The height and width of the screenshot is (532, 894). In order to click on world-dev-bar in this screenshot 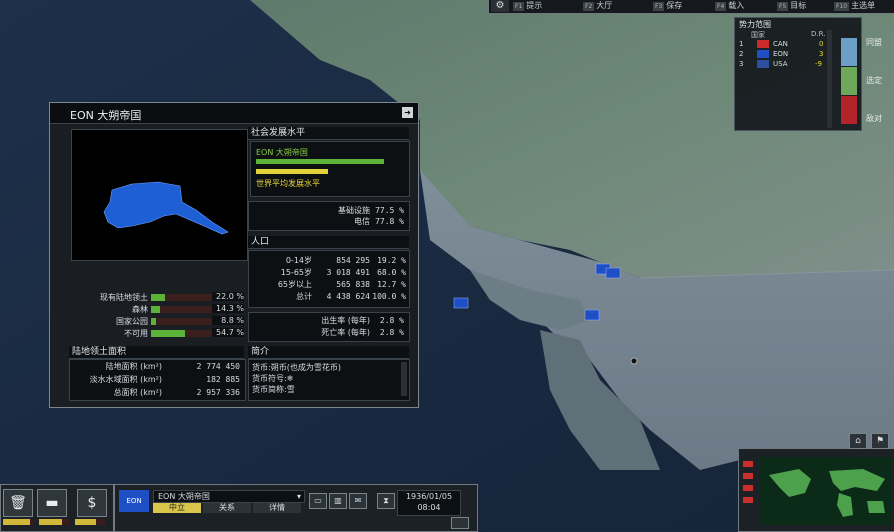, I will do `click(292, 171)`.